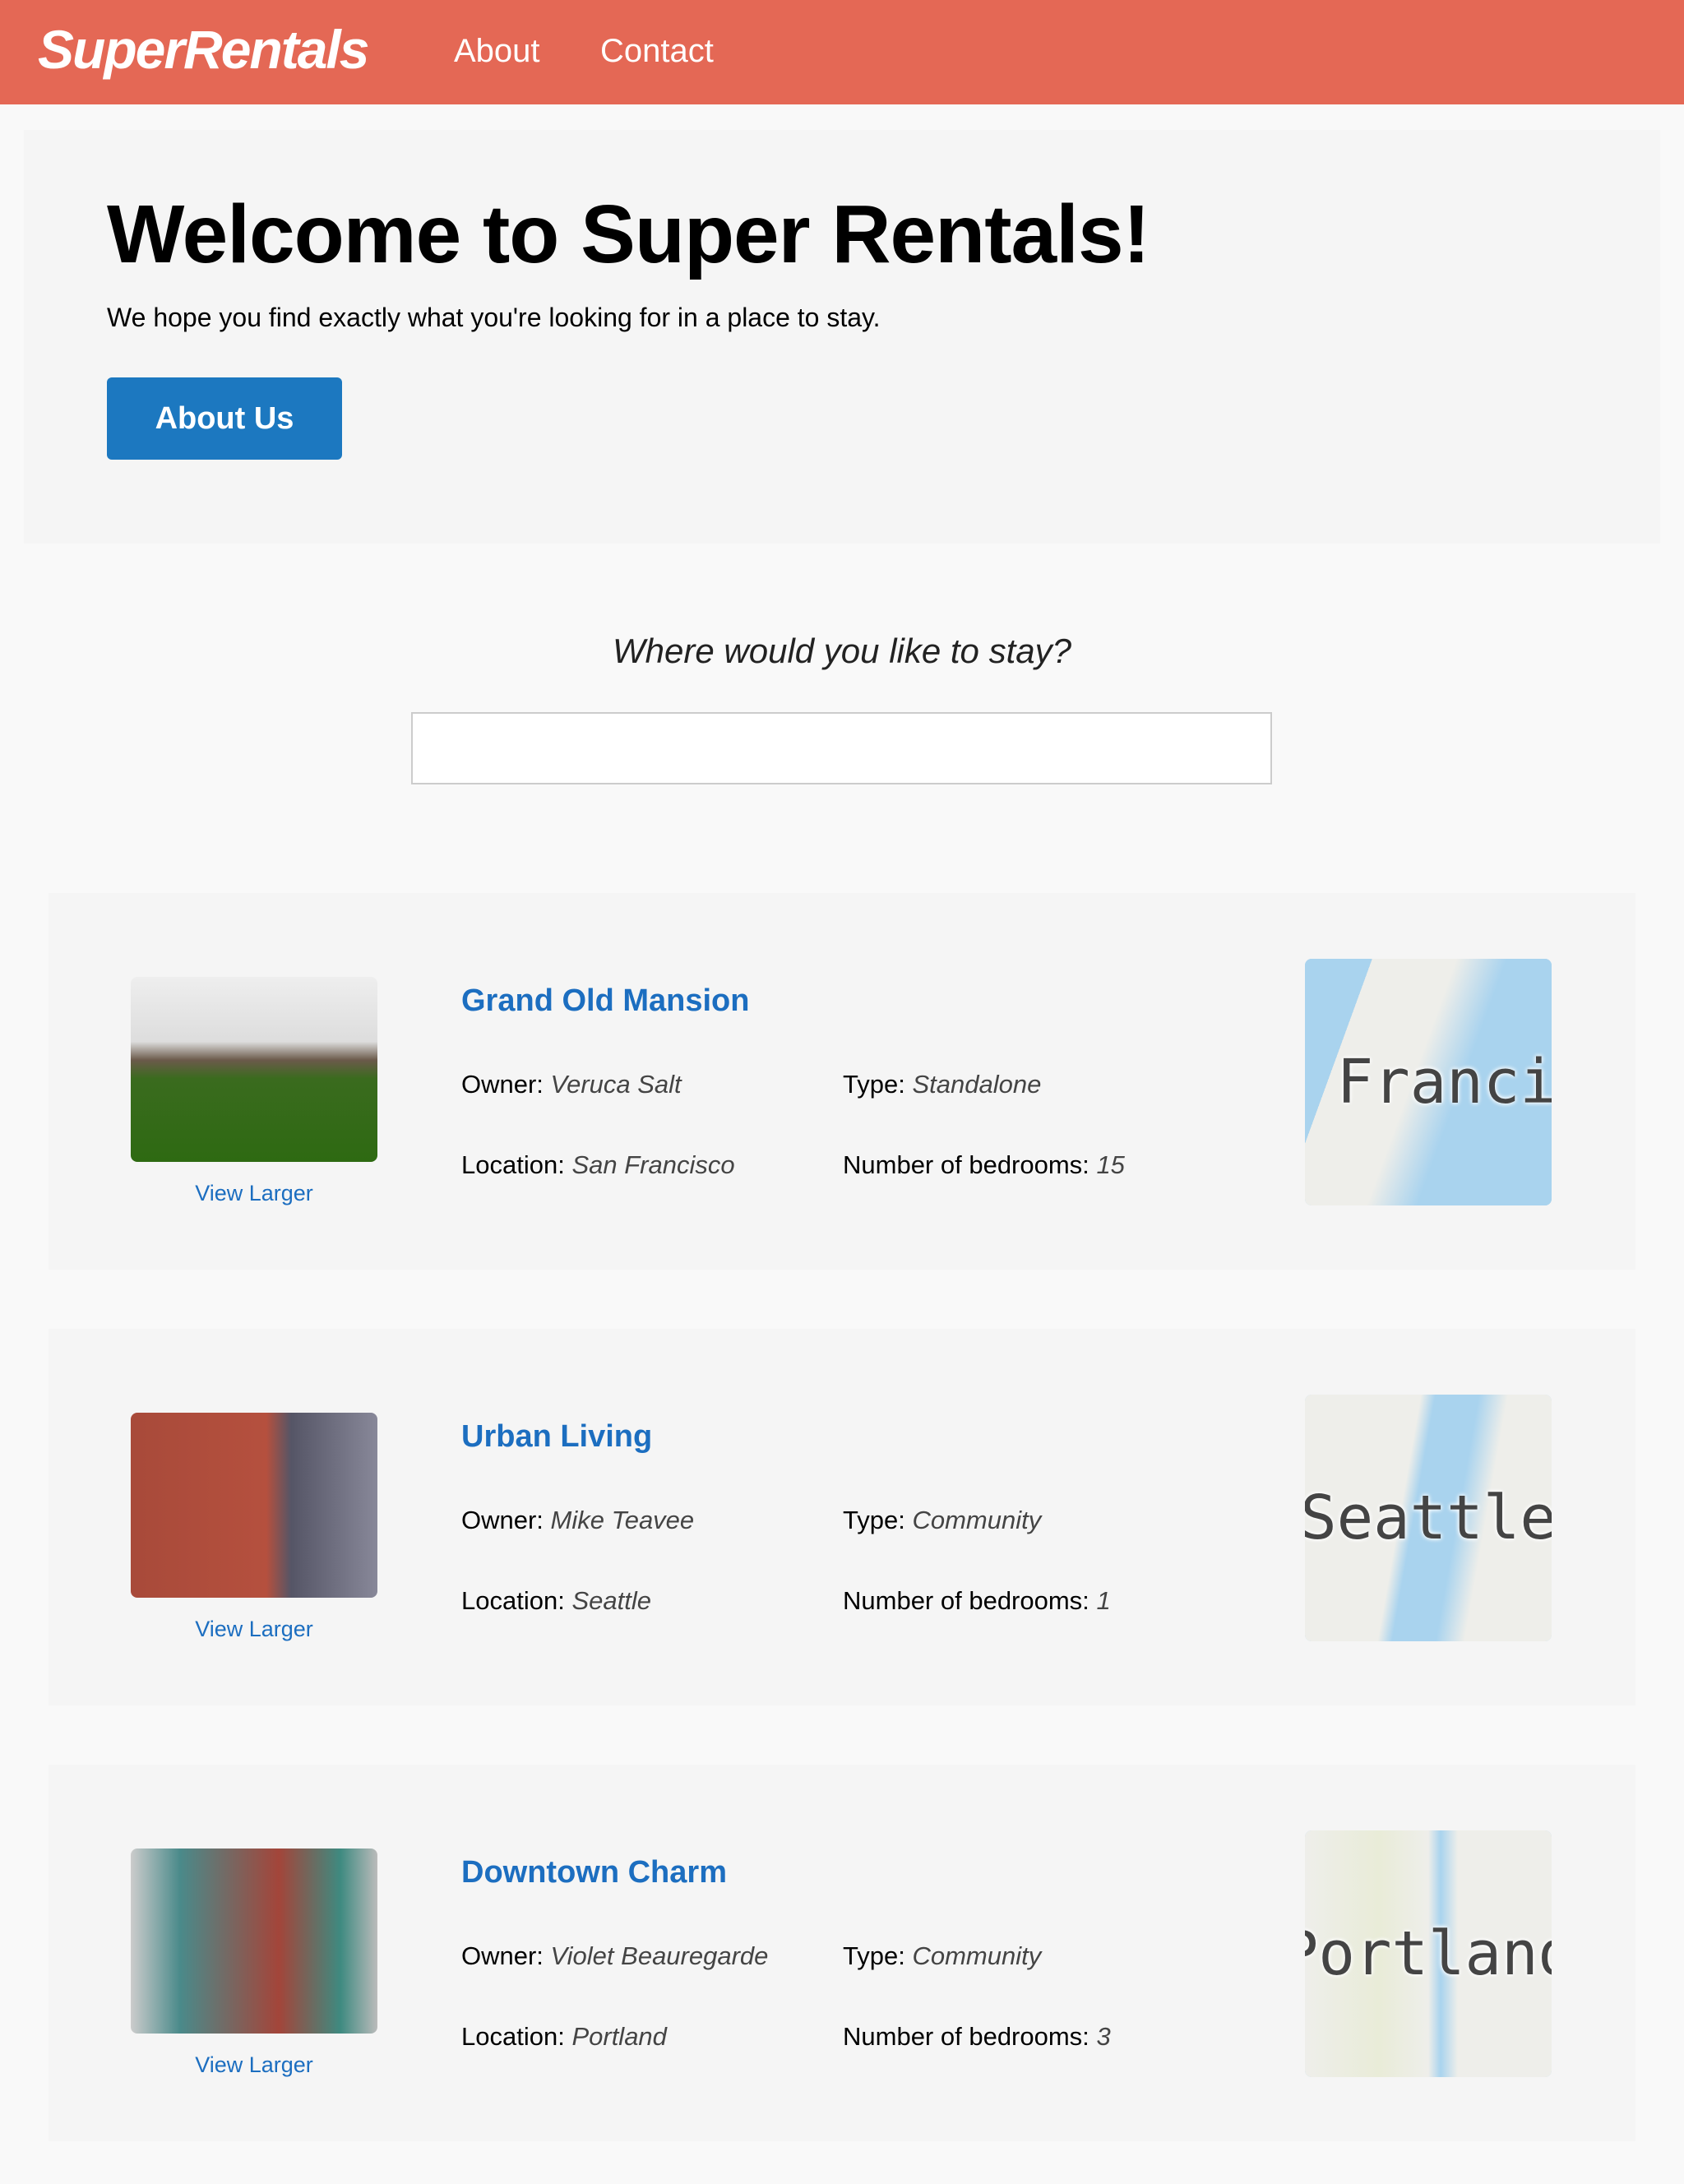 This screenshot has height=2184, width=1684. Describe the element at coordinates (224, 418) in the screenshot. I see `about-us-button: About Us` at that location.